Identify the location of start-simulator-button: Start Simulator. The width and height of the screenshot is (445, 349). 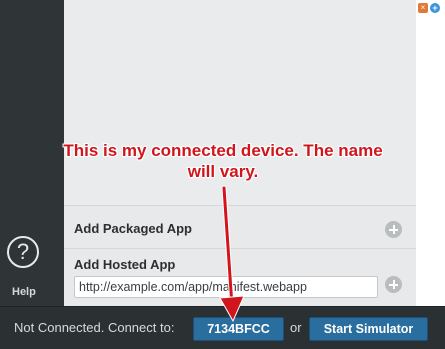
(368, 329).